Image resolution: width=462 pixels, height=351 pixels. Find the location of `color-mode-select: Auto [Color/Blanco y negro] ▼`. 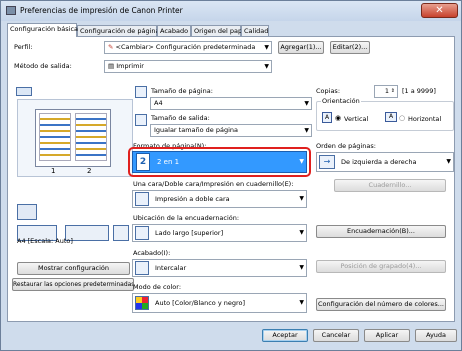

color-mode-select: Auto [Color/Blanco y negro] ▼ is located at coordinates (219, 303).